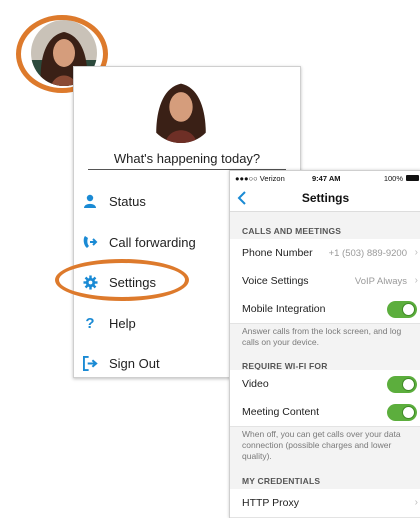 The image size is (420, 518). Describe the element at coordinates (325, 503) in the screenshot. I see `row-http-proxy: HTTP Proxy ›` at that location.